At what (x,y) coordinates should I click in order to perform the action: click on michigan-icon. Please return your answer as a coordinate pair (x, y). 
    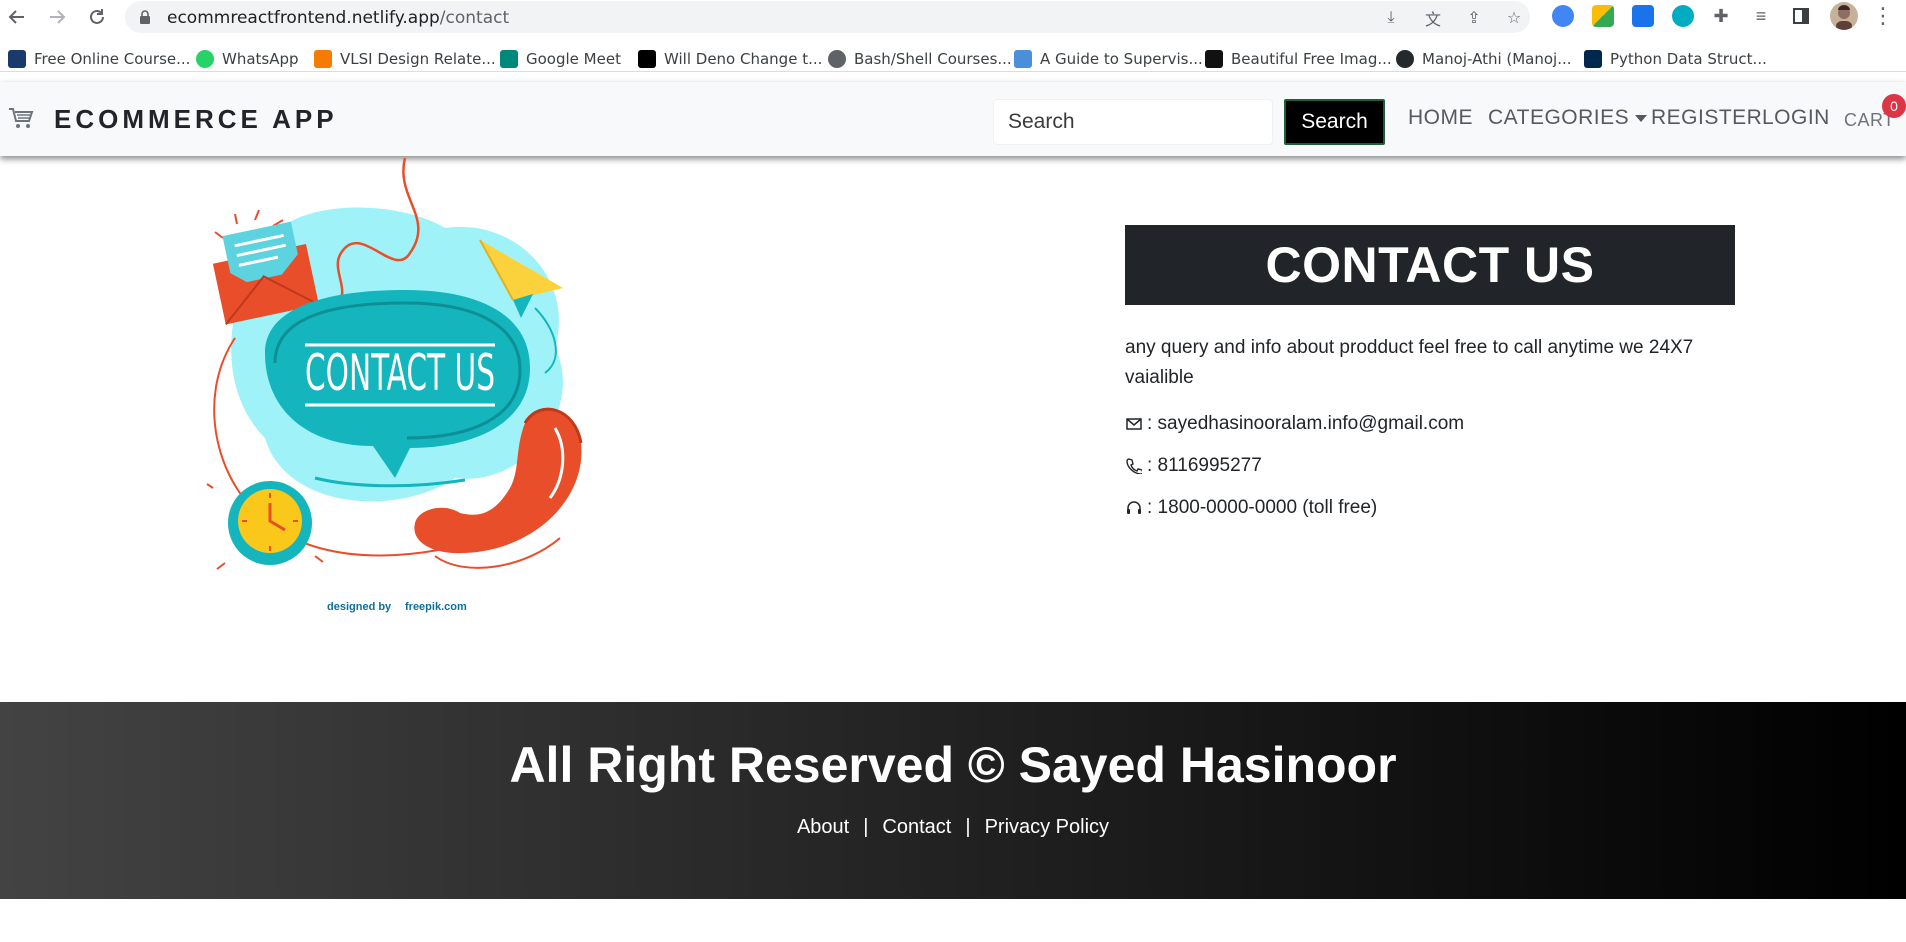
    Looking at the image, I should click on (1593, 59).